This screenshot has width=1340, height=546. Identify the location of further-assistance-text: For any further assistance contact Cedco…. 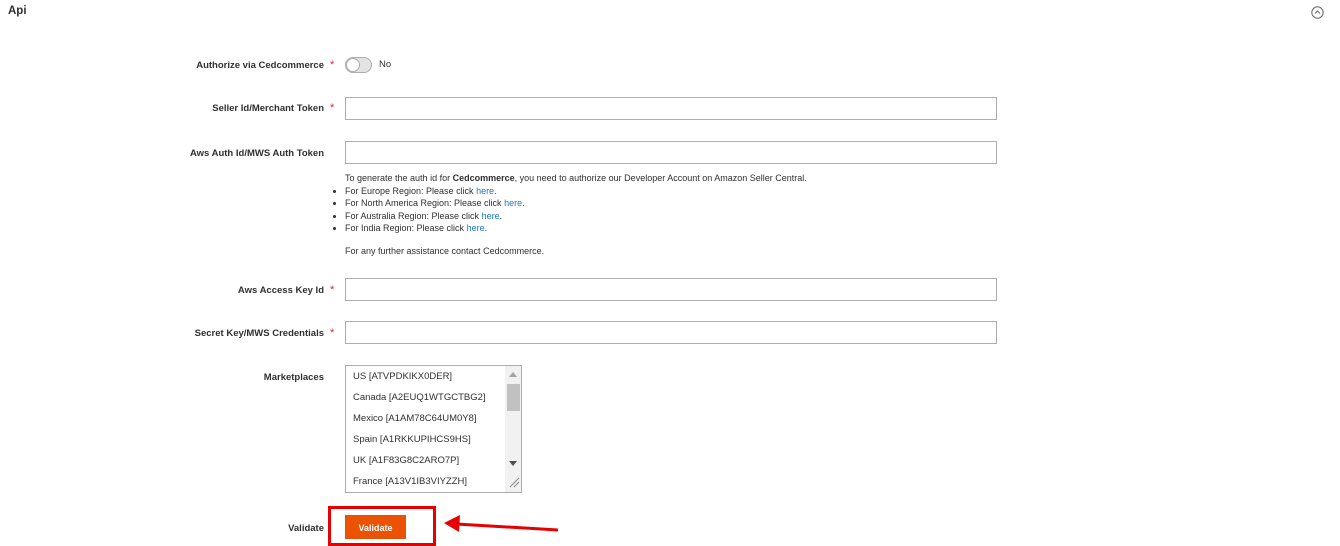
(445, 250).